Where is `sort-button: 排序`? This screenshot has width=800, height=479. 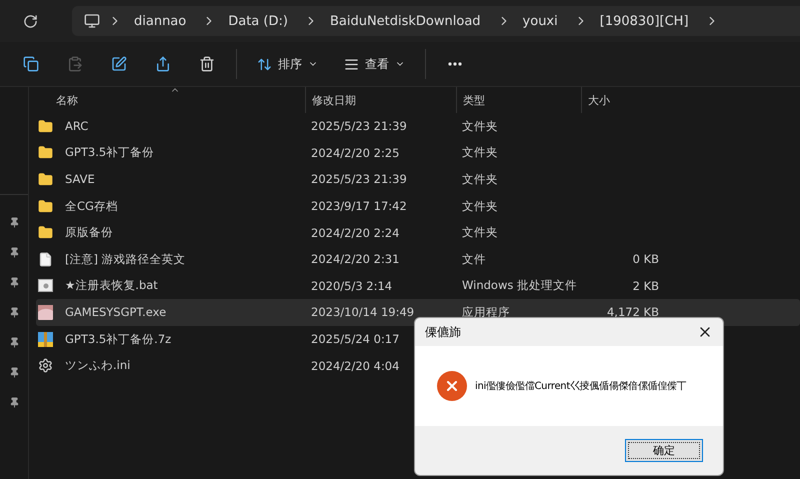 sort-button: 排序 is located at coordinates (287, 64).